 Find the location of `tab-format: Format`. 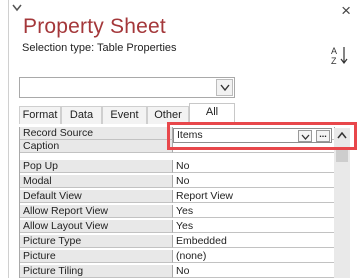

tab-format: Format is located at coordinates (40, 115).